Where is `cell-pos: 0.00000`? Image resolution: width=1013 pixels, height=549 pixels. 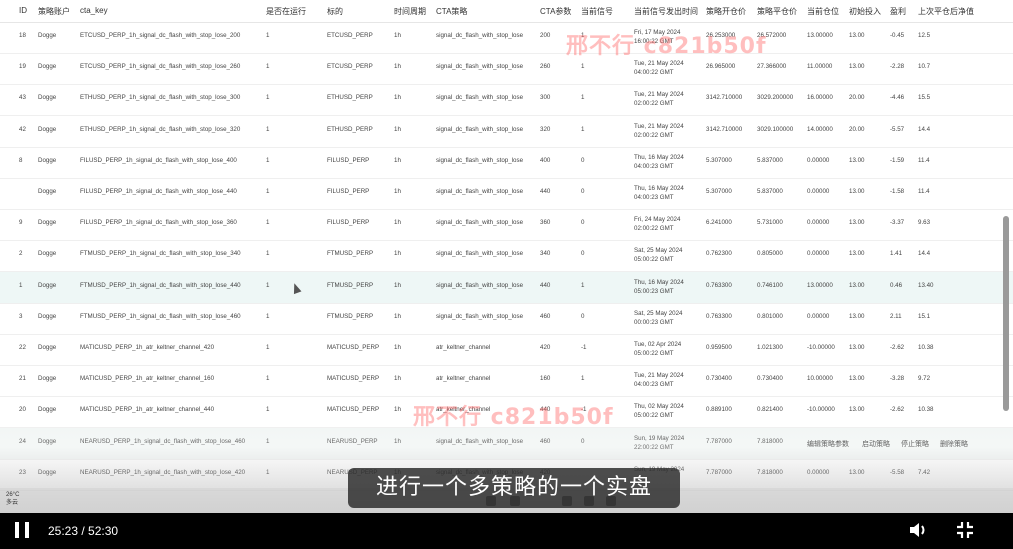 cell-pos: 0.00000 is located at coordinates (818, 254).